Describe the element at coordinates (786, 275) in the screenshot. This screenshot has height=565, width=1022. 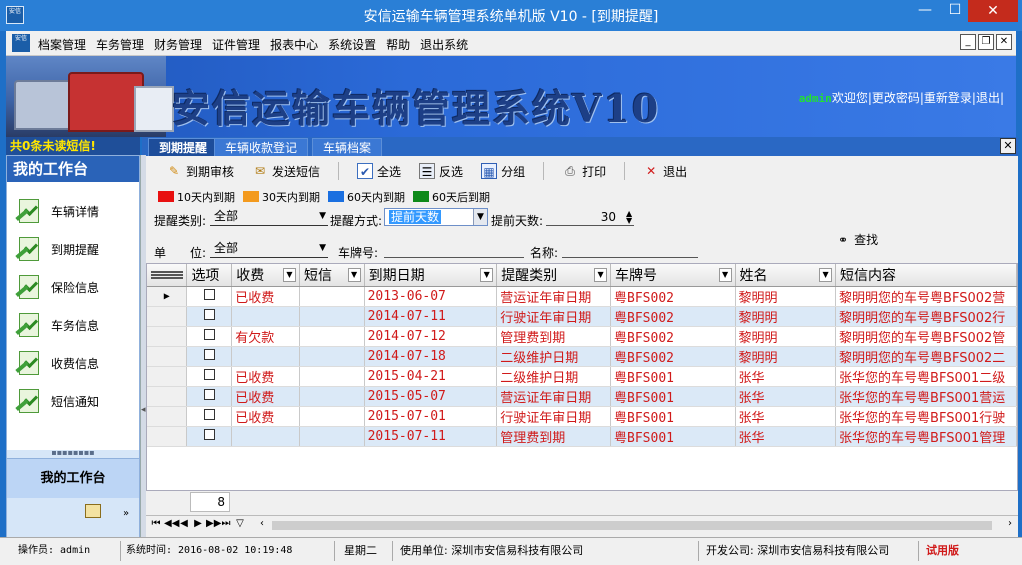
I see `col-name: 姓名 ▼` at that location.